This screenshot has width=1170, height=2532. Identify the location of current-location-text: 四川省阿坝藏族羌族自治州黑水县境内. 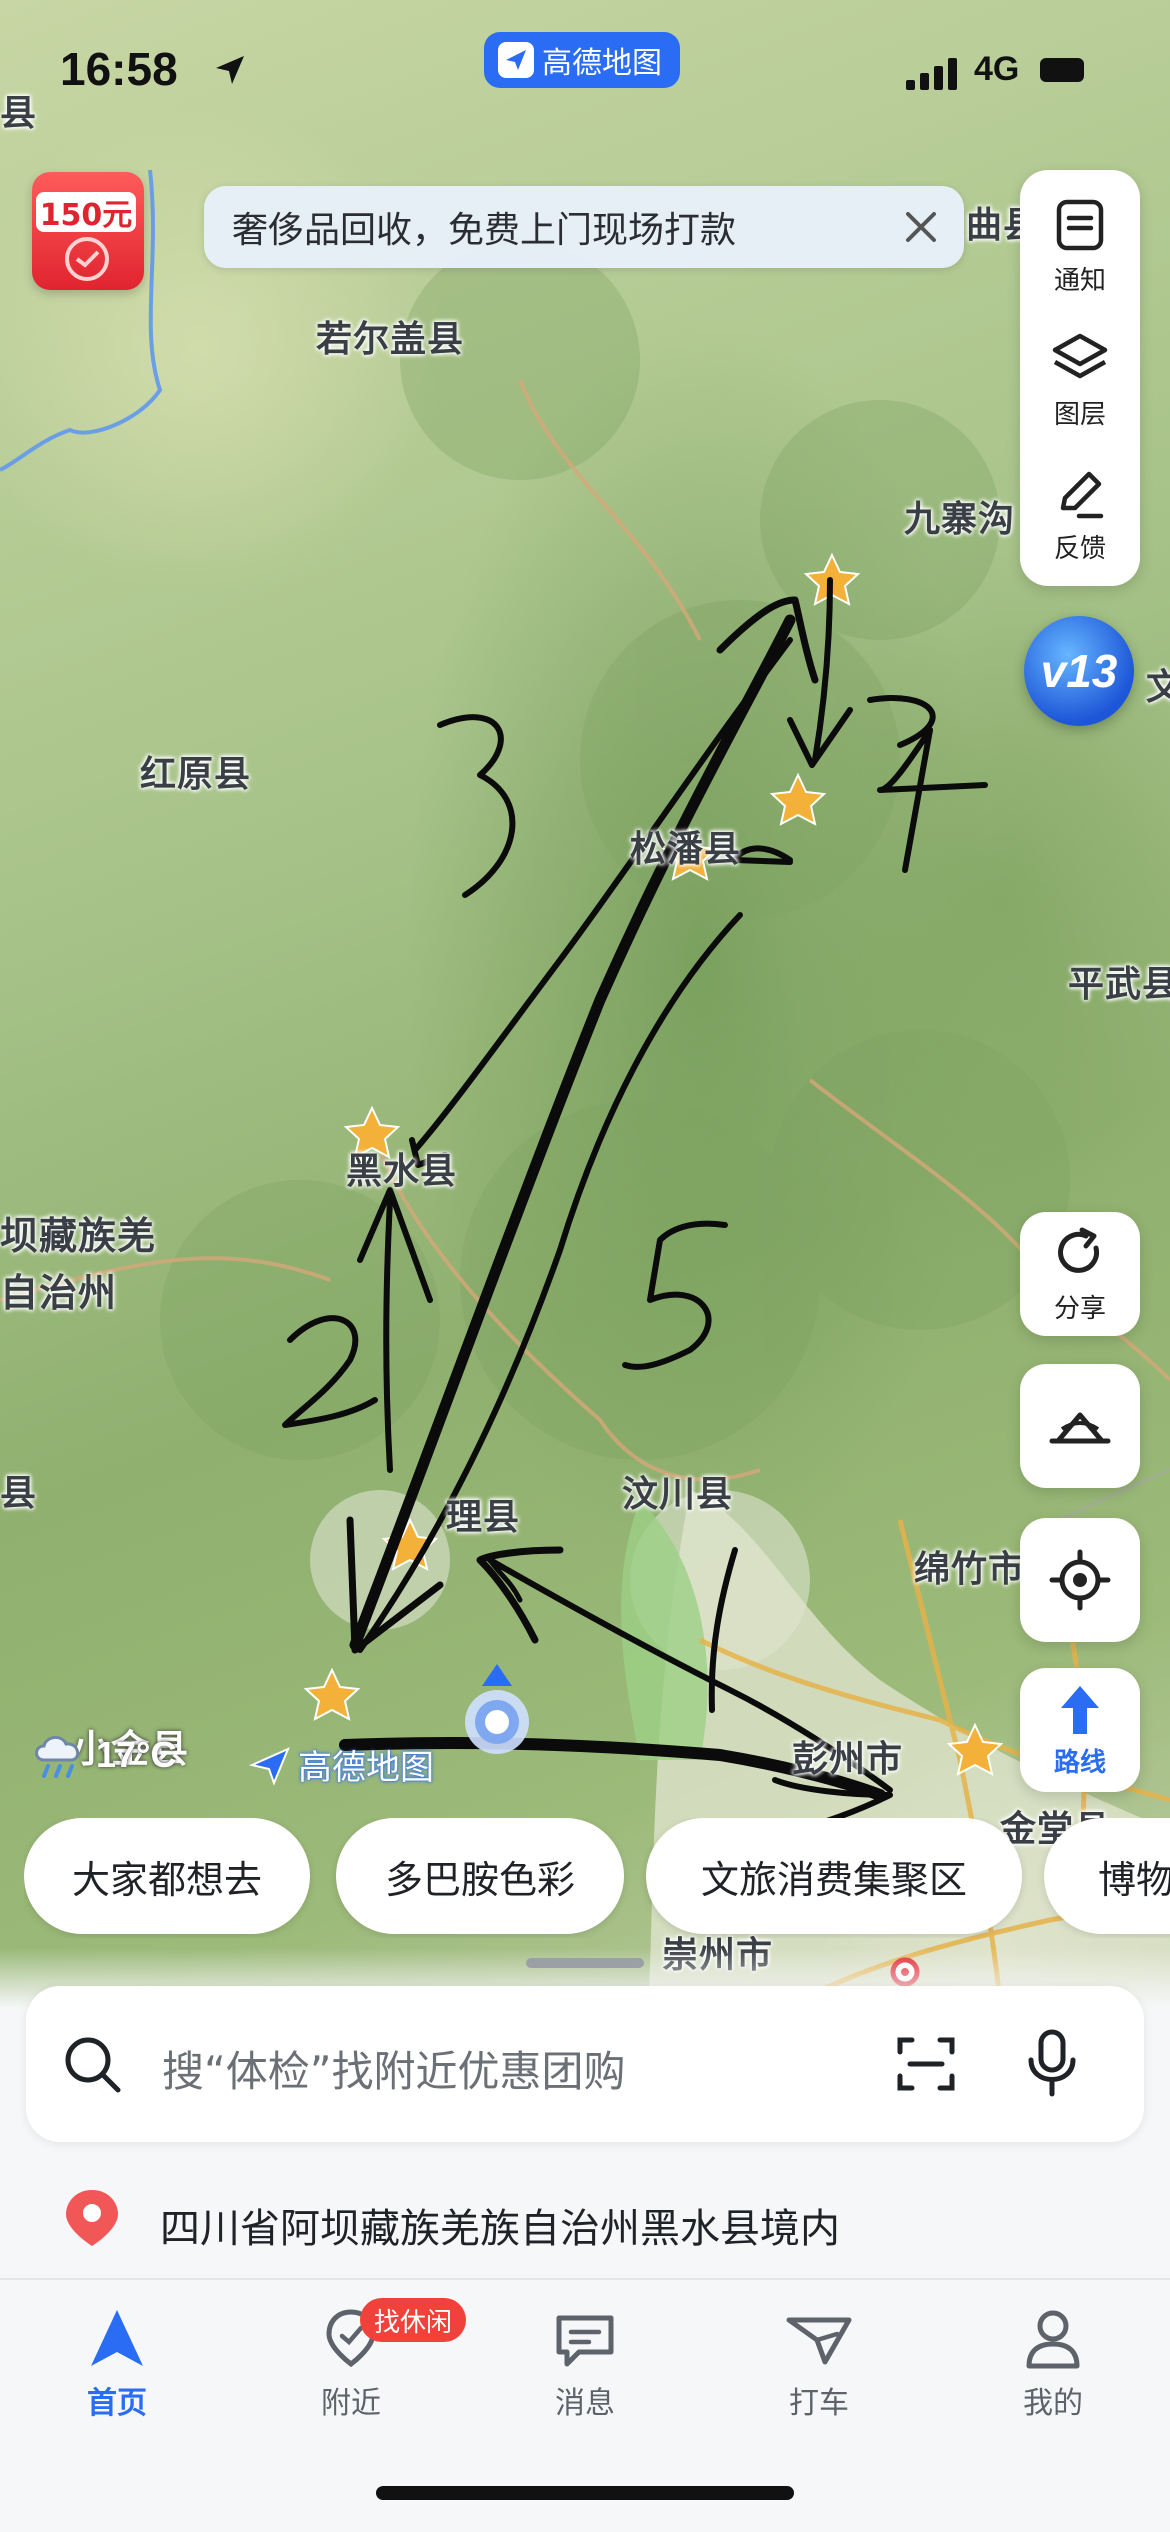
(500, 2229).